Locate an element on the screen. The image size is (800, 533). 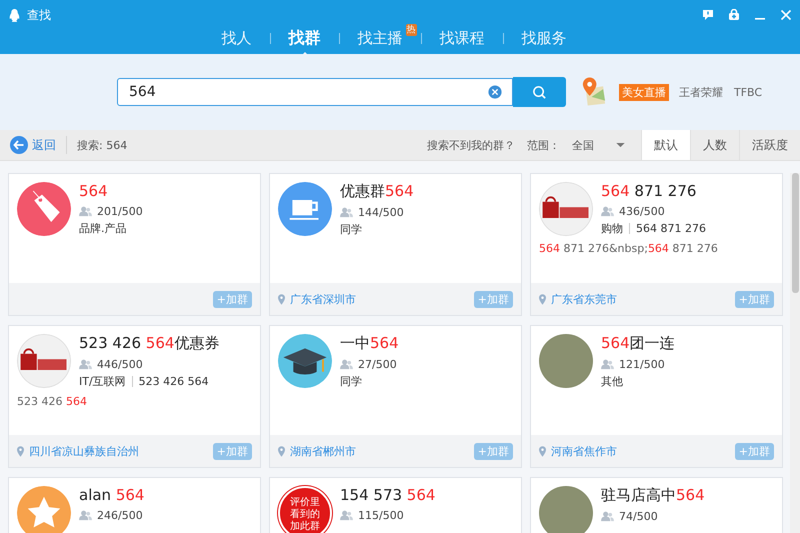
tab: 找课程 is located at coordinates (462, 38).